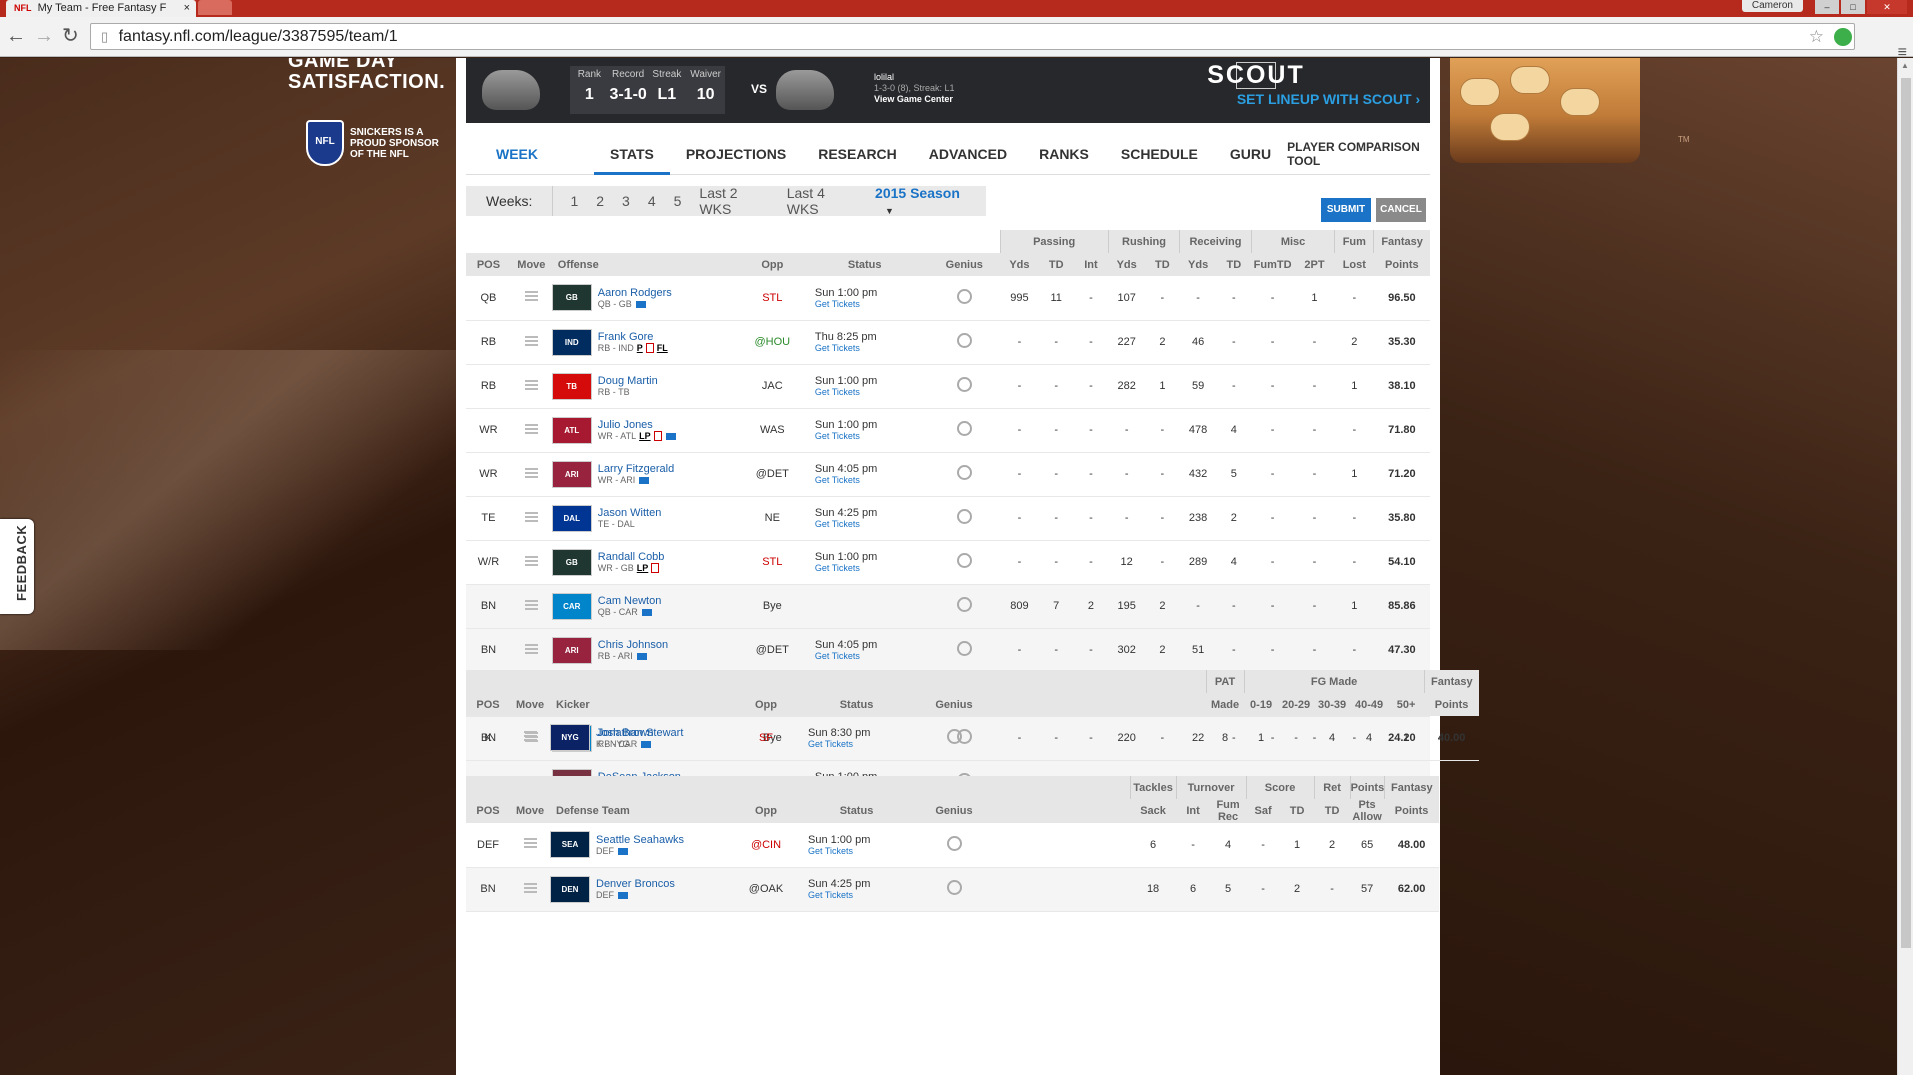  What do you see at coordinates (1906, 513) in the screenshot?
I see `scrollbar-thumb` at bounding box center [1906, 513].